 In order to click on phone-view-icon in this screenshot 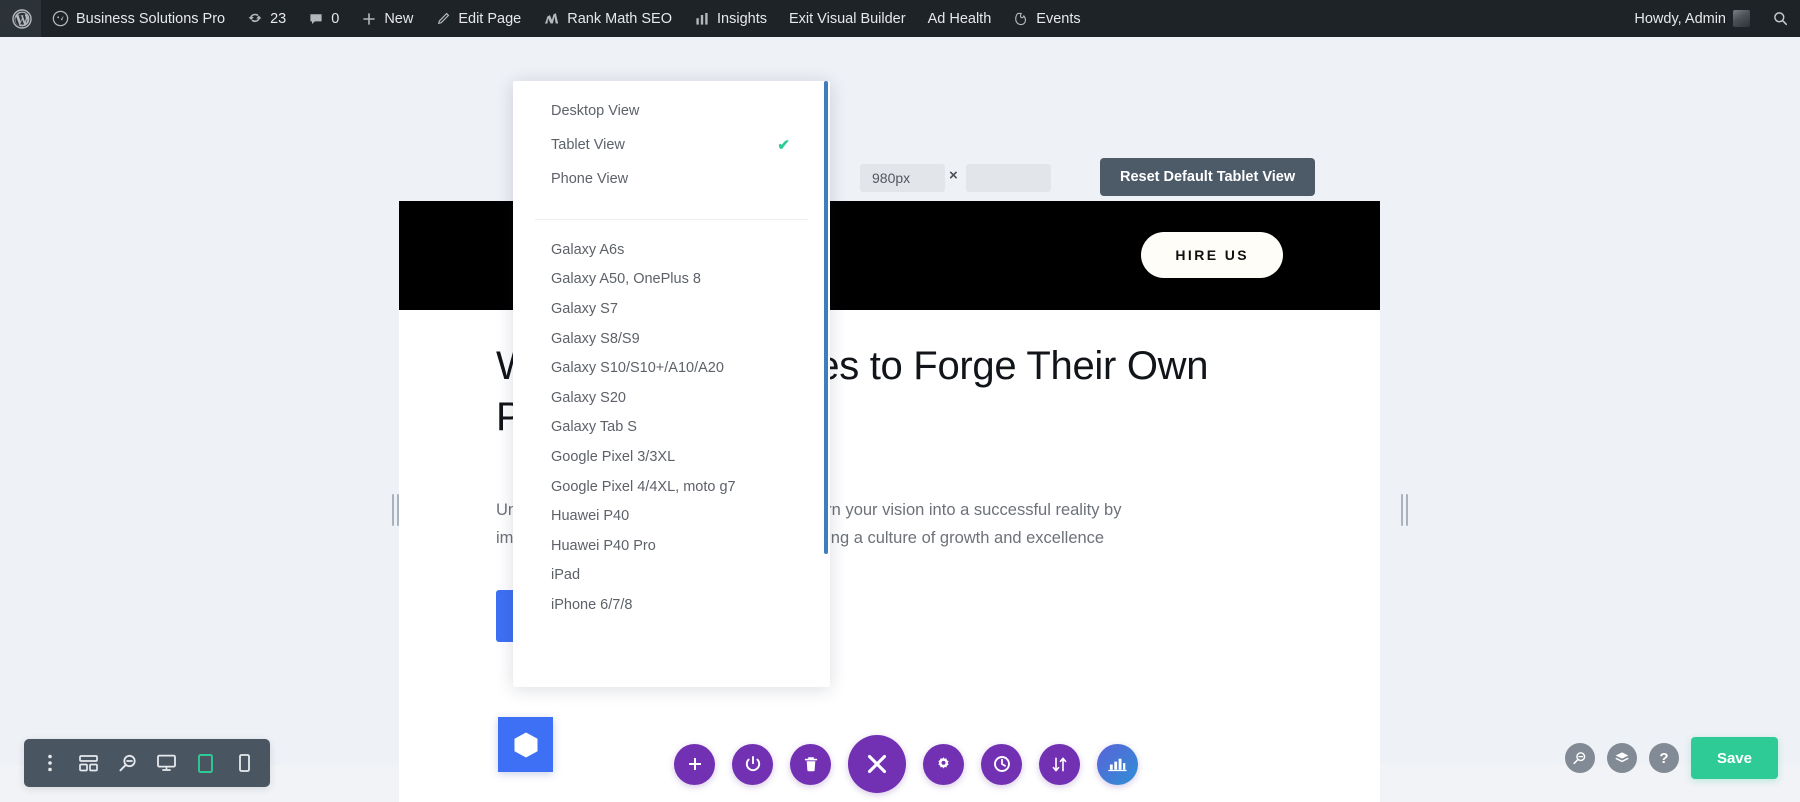, I will do `click(244, 763)`.